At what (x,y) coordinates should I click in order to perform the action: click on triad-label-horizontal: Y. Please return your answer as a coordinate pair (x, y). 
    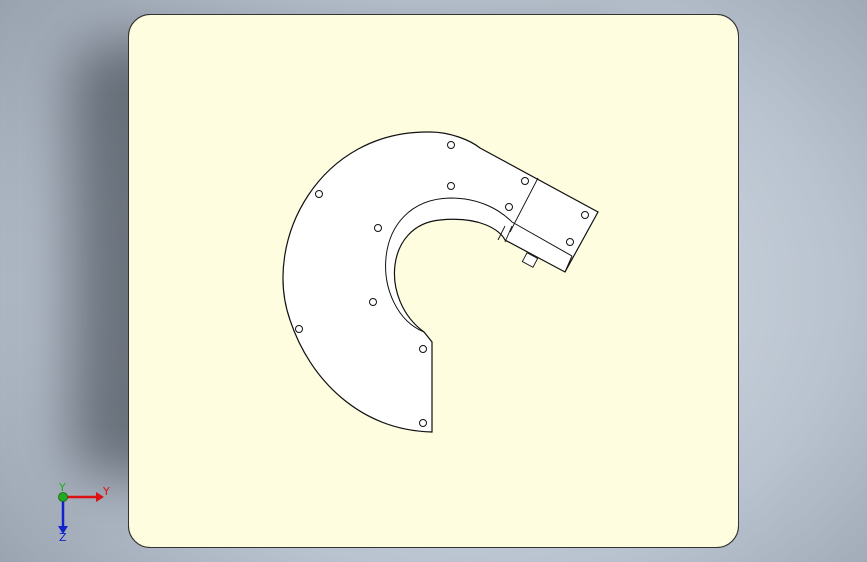
    Looking at the image, I should click on (106, 491).